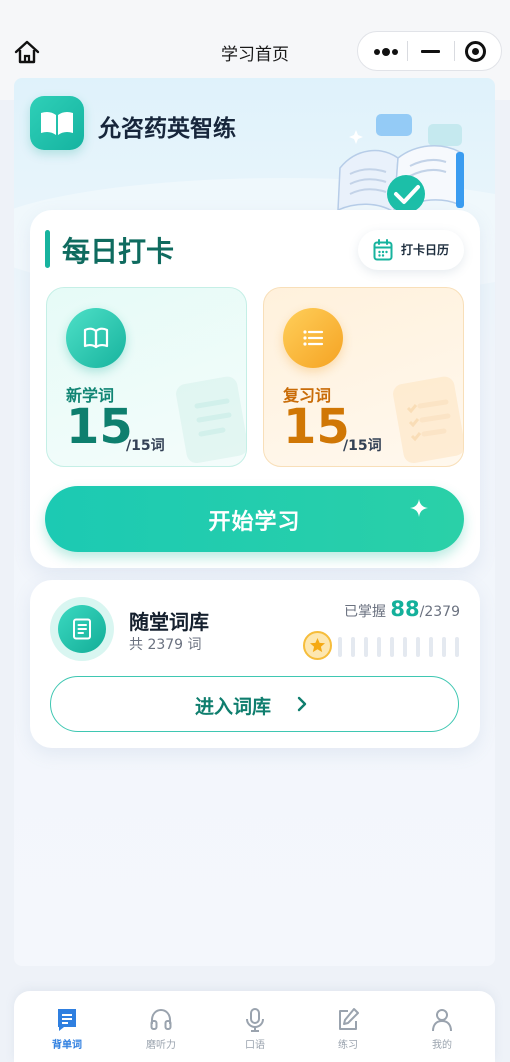 The height and width of the screenshot is (1062, 510). I want to click on microphone-icon, so click(255, 1020).